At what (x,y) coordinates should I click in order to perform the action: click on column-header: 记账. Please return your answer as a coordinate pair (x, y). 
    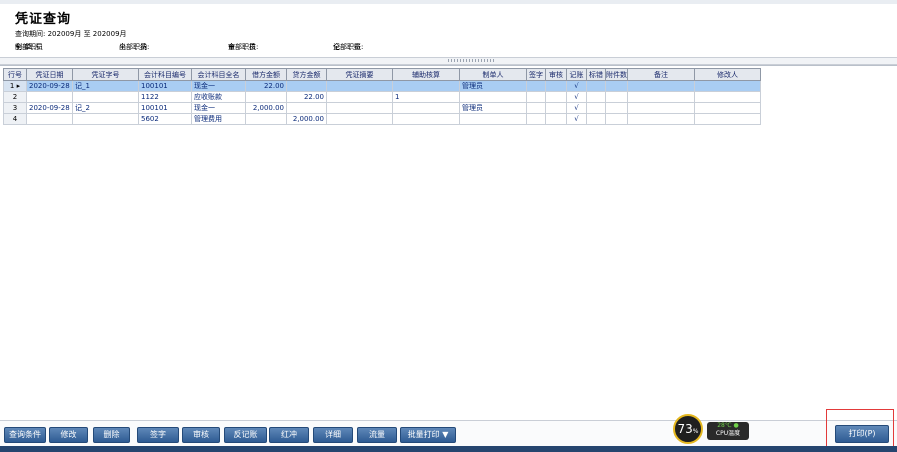
    Looking at the image, I should click on (576, 74).